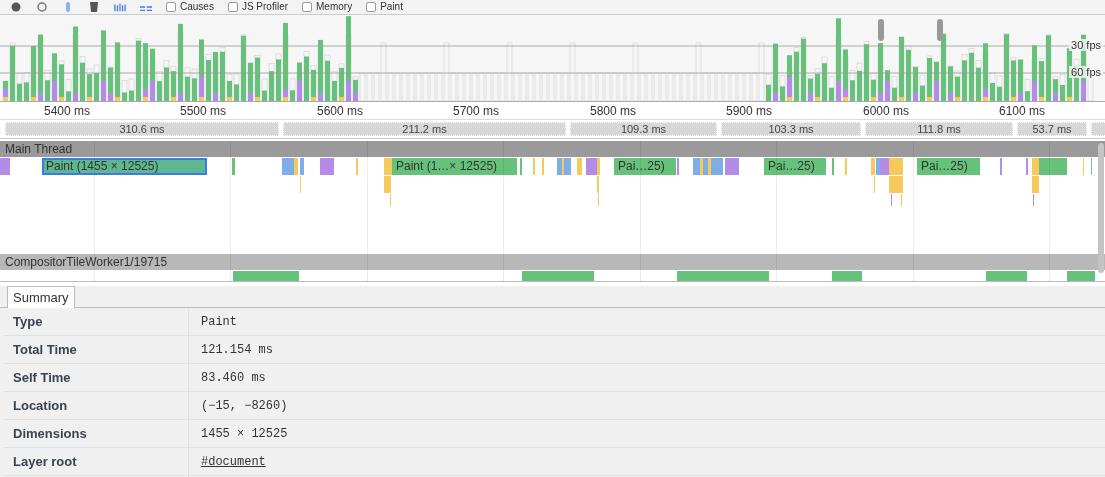 Image resolution: width=1105 pixels, height=477 pixels. I want to click on paint-event: Paint (1455 × 12525), so click(124, 166).